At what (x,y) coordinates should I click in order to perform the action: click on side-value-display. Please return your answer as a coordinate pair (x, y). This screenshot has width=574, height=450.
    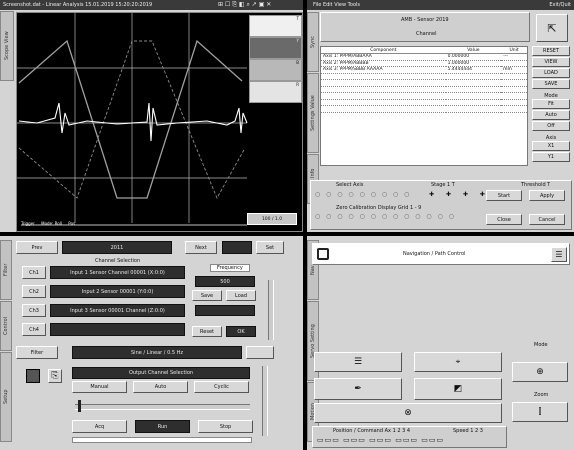
    Looking at the image, I should click on (237, 247).